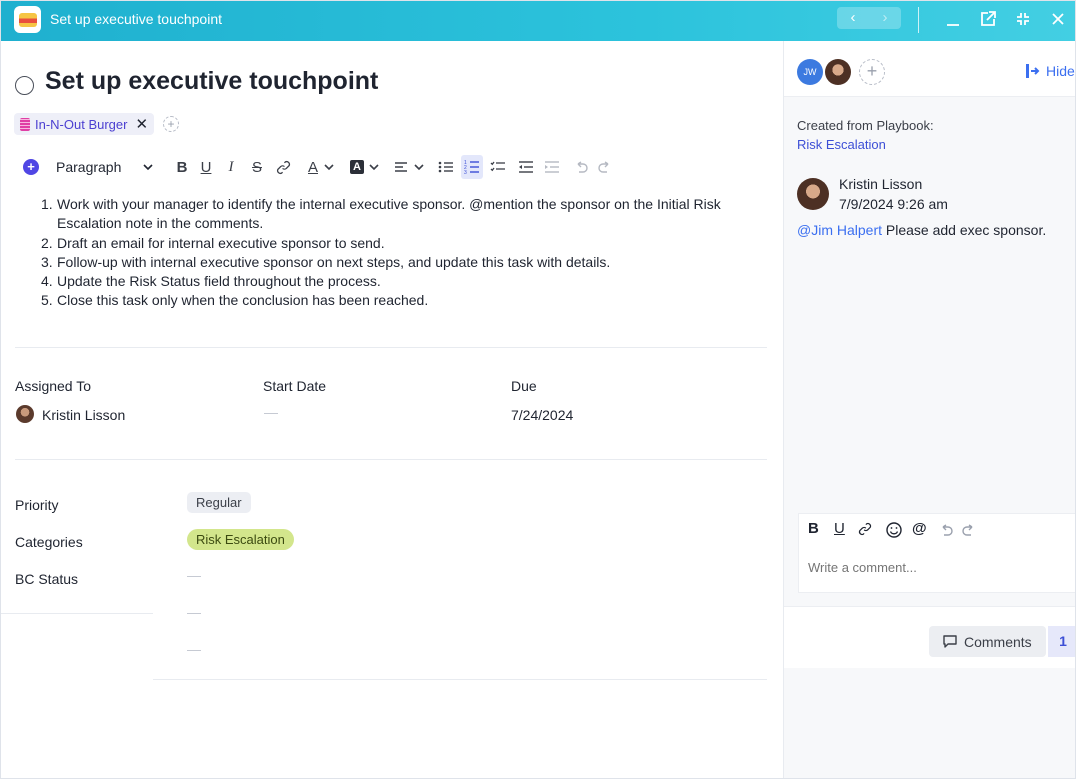 Image resolution: width=1076 pixels, height=779 pixels. What do you see at coordinates (472, 167) in the screenshot?
I see `numbered-list-icon: 123` at bounding box center [472, 167].